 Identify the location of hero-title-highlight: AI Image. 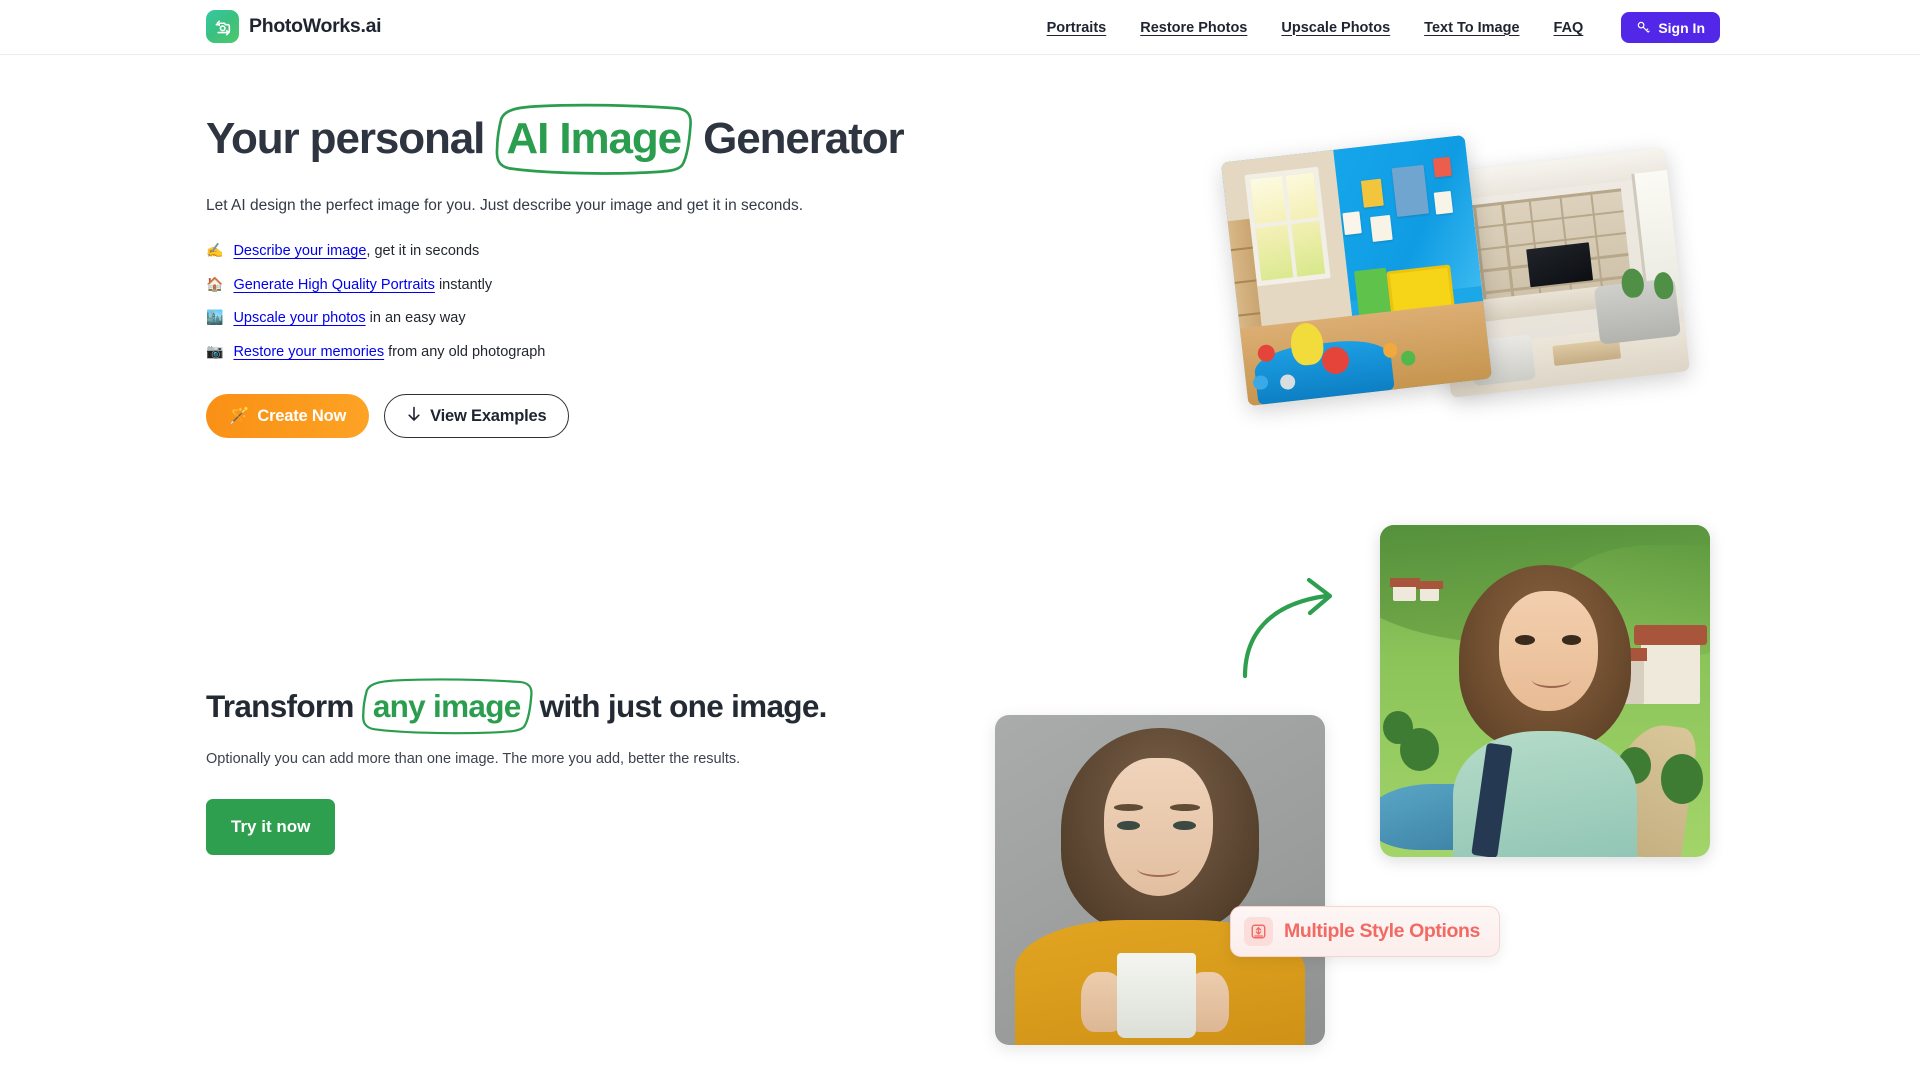
(594, 138).